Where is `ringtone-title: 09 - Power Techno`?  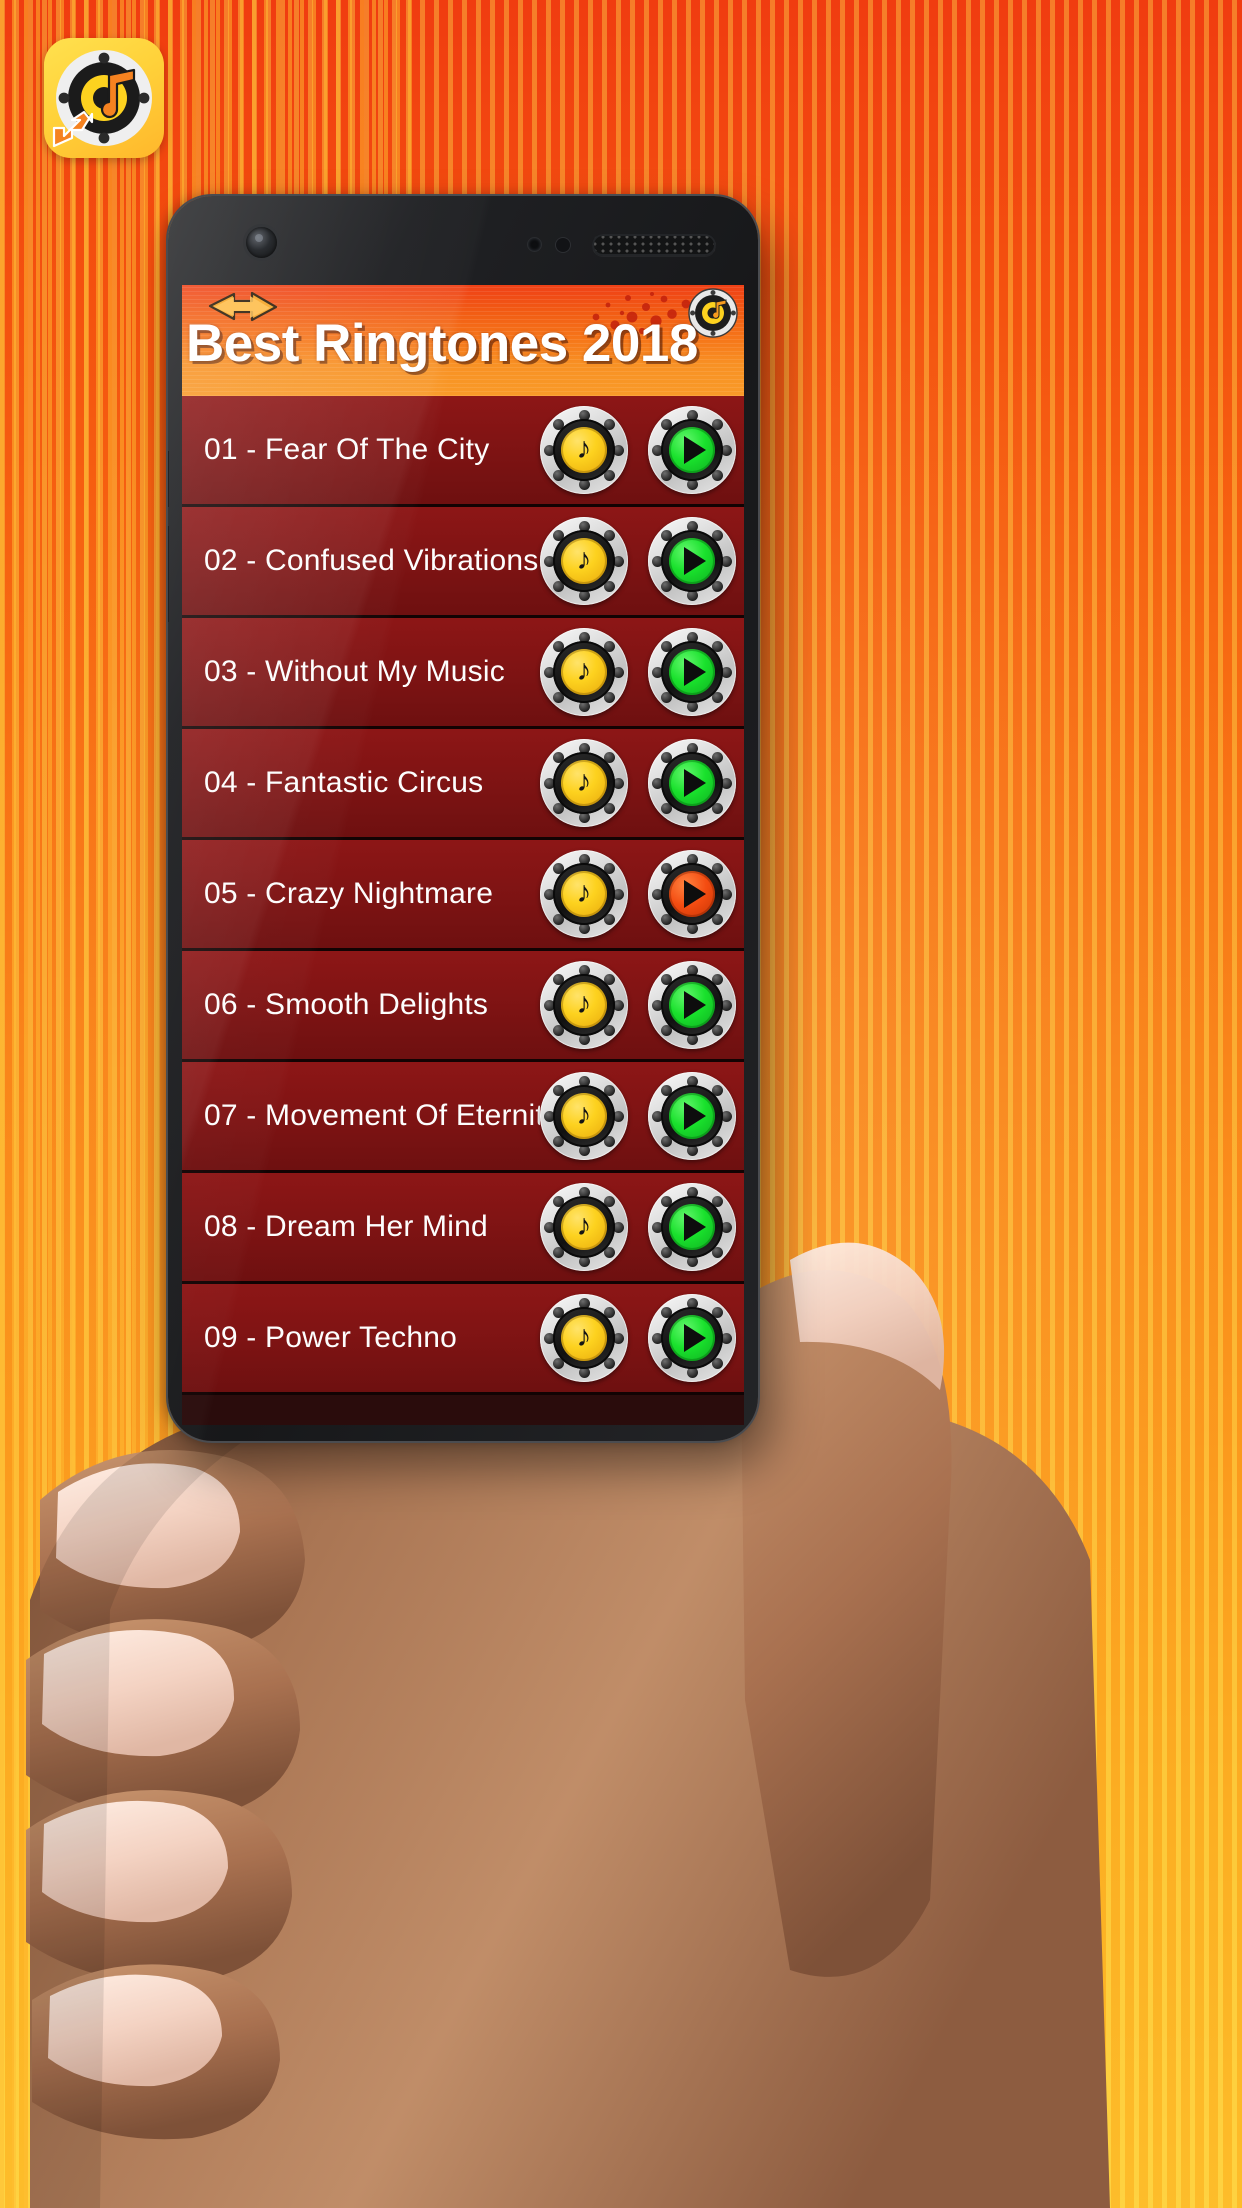
ringtone-title: 09 - Power Techno is located at coordinates (330, 1337).